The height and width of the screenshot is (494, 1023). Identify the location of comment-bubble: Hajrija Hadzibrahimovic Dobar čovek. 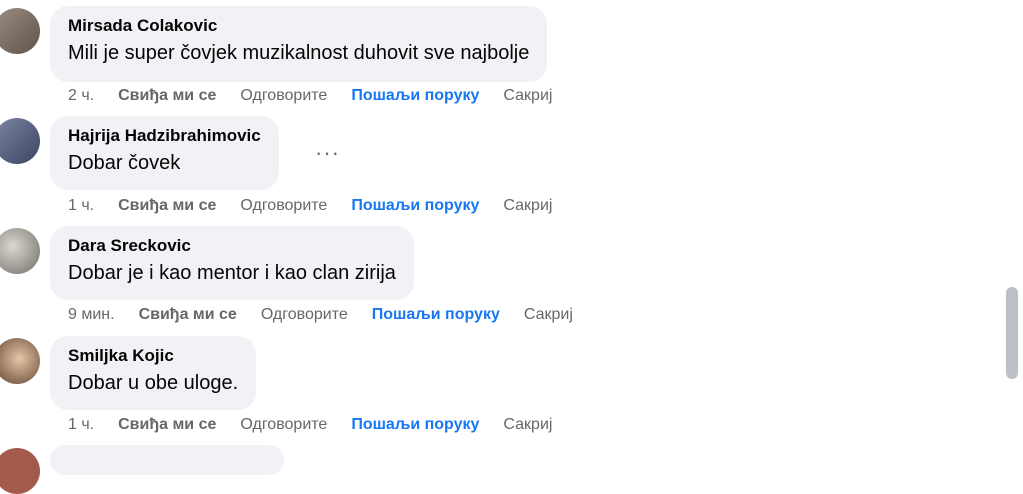
(164, 153).